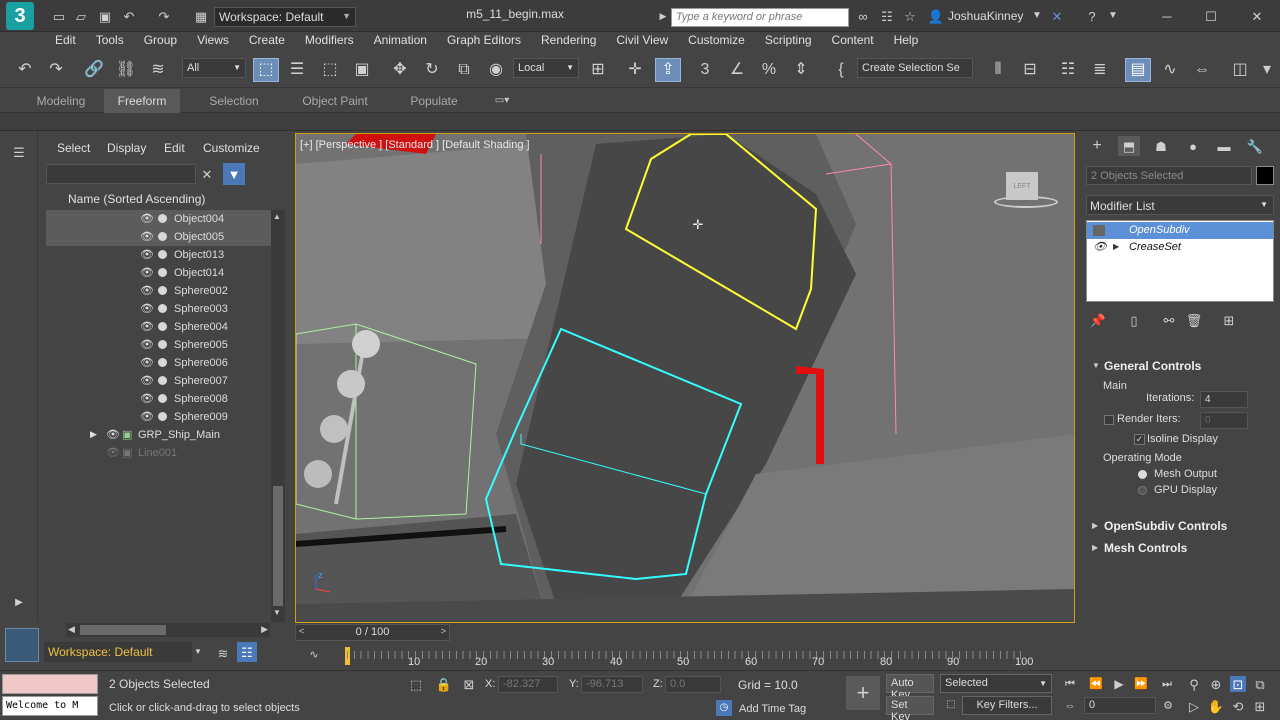  Describe the element at coordinates (1129, 146) in the screenshot. I see `modify-tab-icon: ⬒` at that location.